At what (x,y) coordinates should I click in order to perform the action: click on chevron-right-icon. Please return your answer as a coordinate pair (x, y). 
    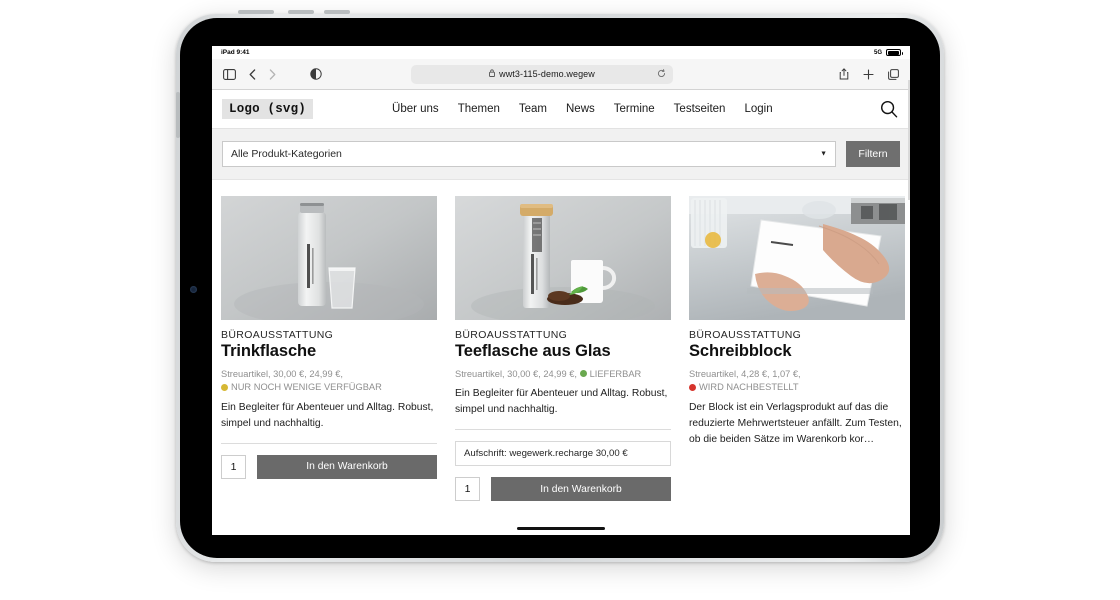
    Looking at the image, I should click on (272, 74).